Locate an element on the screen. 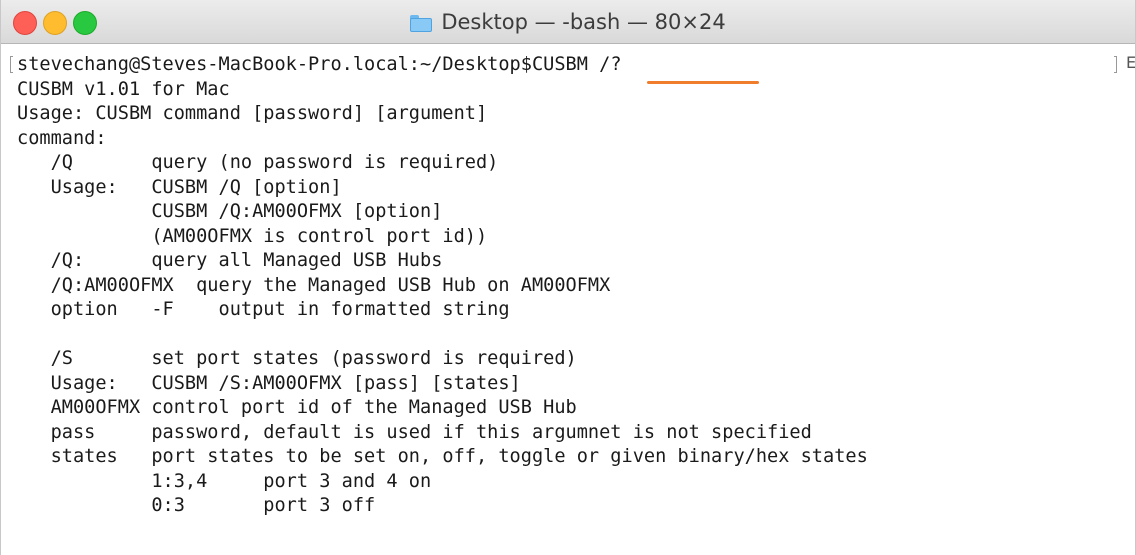 This screenshot has width=1136, height=555. mark-bracket-left is located at coordinates (11, 64).